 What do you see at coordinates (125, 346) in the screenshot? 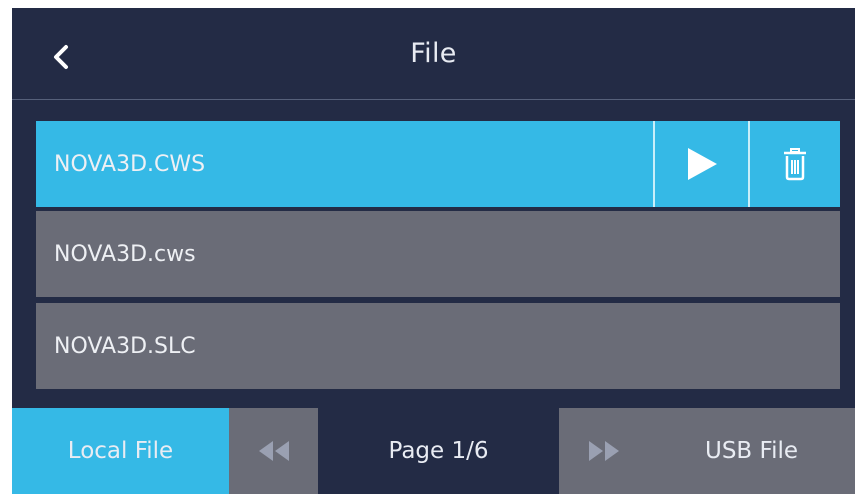
I see `file-name: NOVA3D.SLC` at bounding box center [125, 346].